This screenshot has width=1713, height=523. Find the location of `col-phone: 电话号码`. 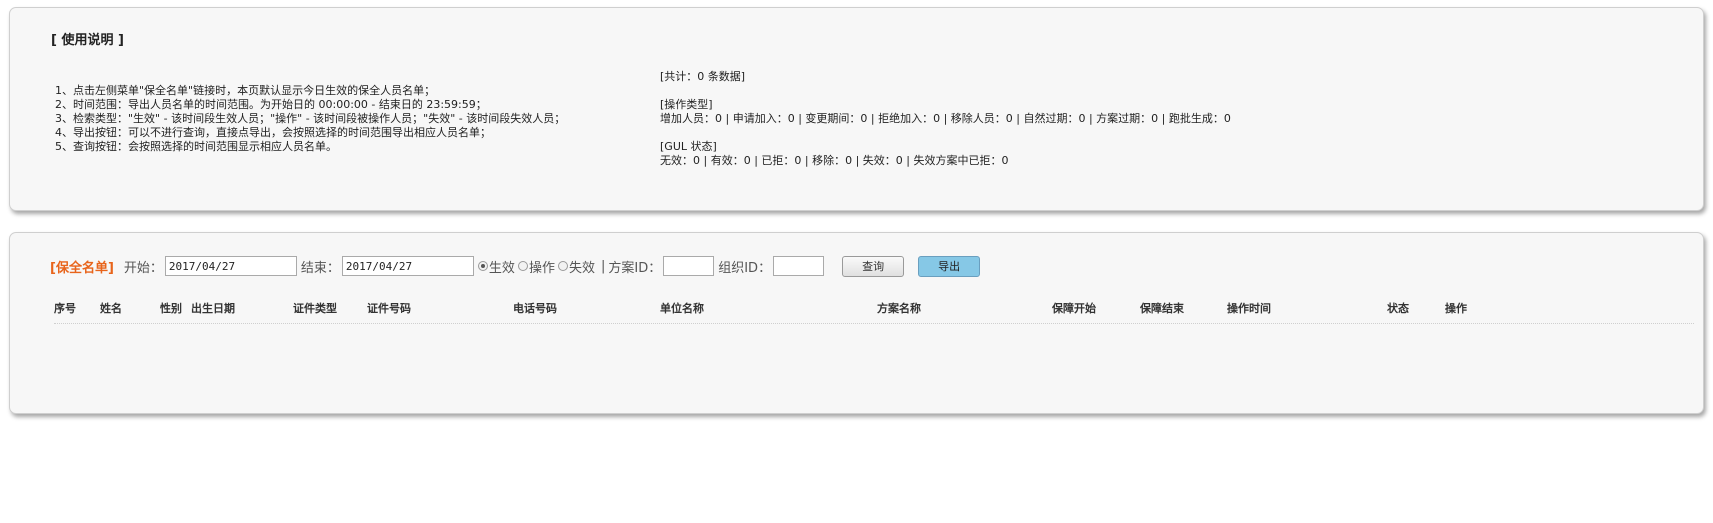

col-phone: 电话号码 is located at coordinates (535, 308).